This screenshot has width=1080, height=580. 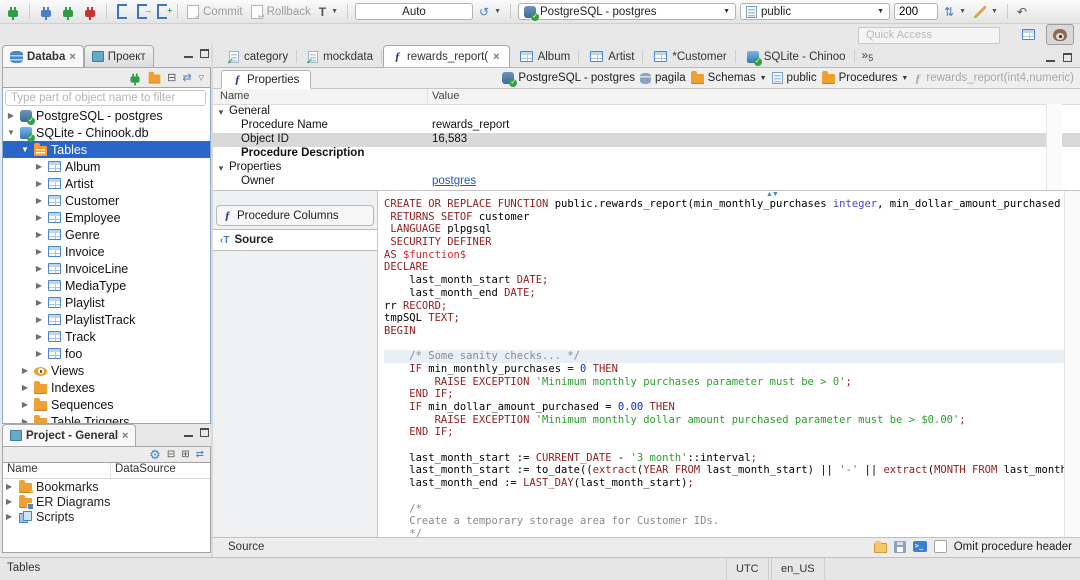 I want to click on breadcrumb-item-postgresql-postgres: PostgreSQL - postgres, so click(x=568, y=79).